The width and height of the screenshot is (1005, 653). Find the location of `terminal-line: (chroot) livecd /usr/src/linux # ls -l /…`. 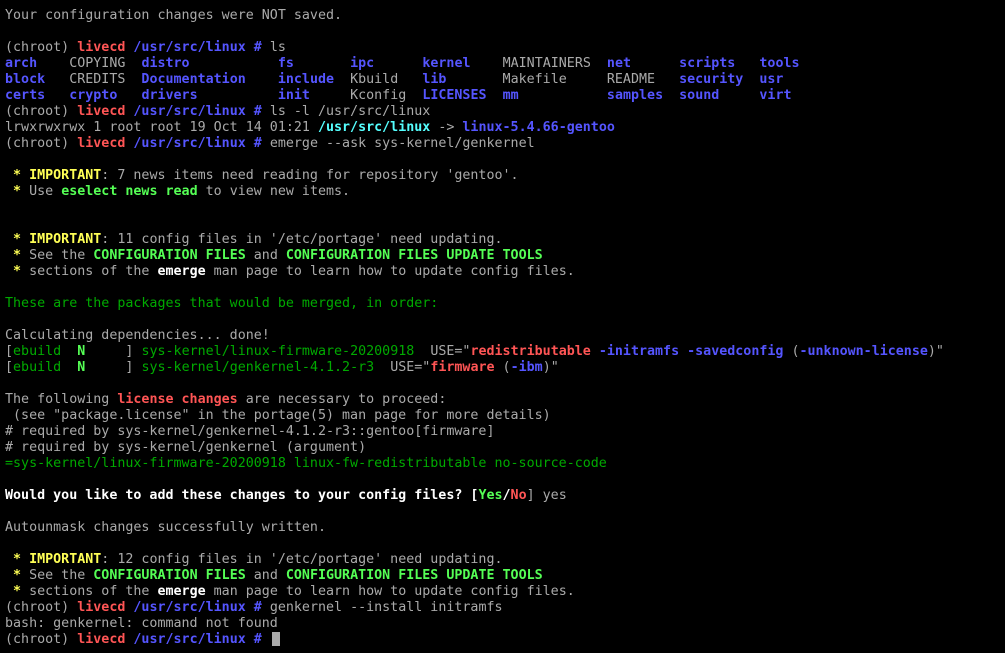

terminal-line: (chroot) livecd /usr/src/linux # ls -l /… is located at coordinates (505, 112).